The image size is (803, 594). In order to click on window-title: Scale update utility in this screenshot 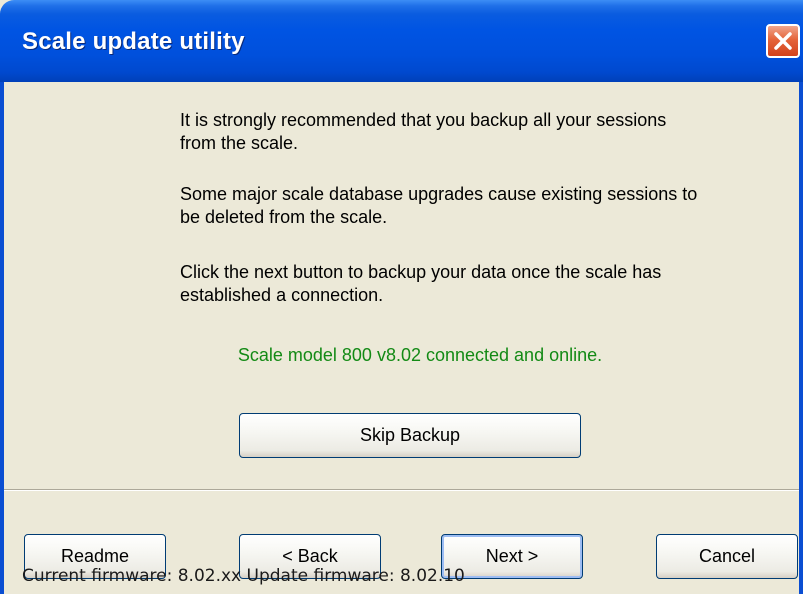, I will do `click(133, 41)`.